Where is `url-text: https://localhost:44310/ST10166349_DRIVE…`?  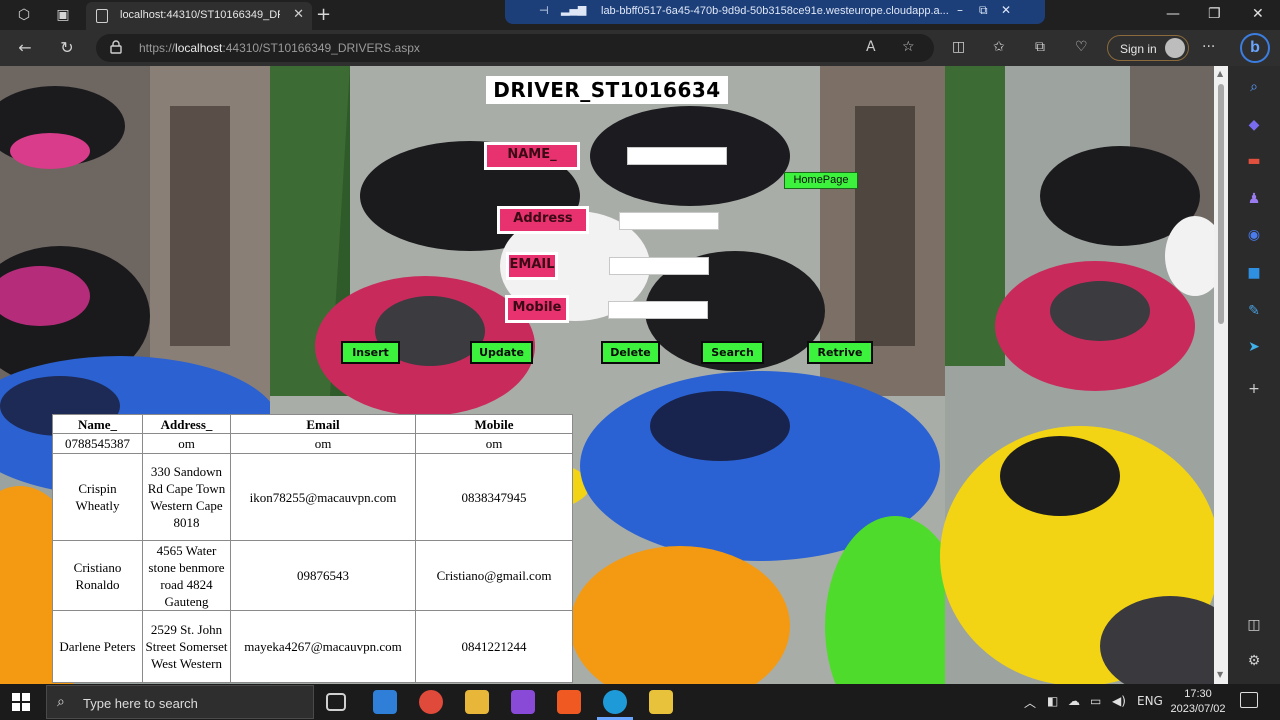
url-text: https://localhost:44310/ST10166349_DRIVE… is located at coordinates (279, 48).